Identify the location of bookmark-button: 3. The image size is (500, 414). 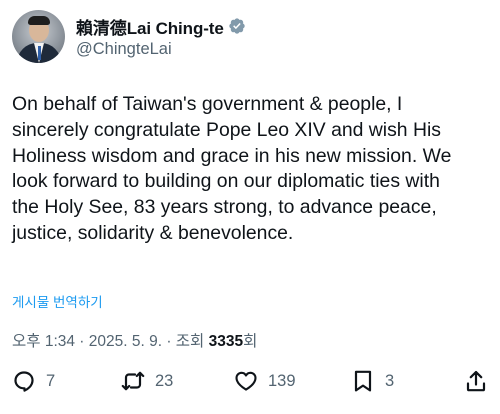
(372, 381).